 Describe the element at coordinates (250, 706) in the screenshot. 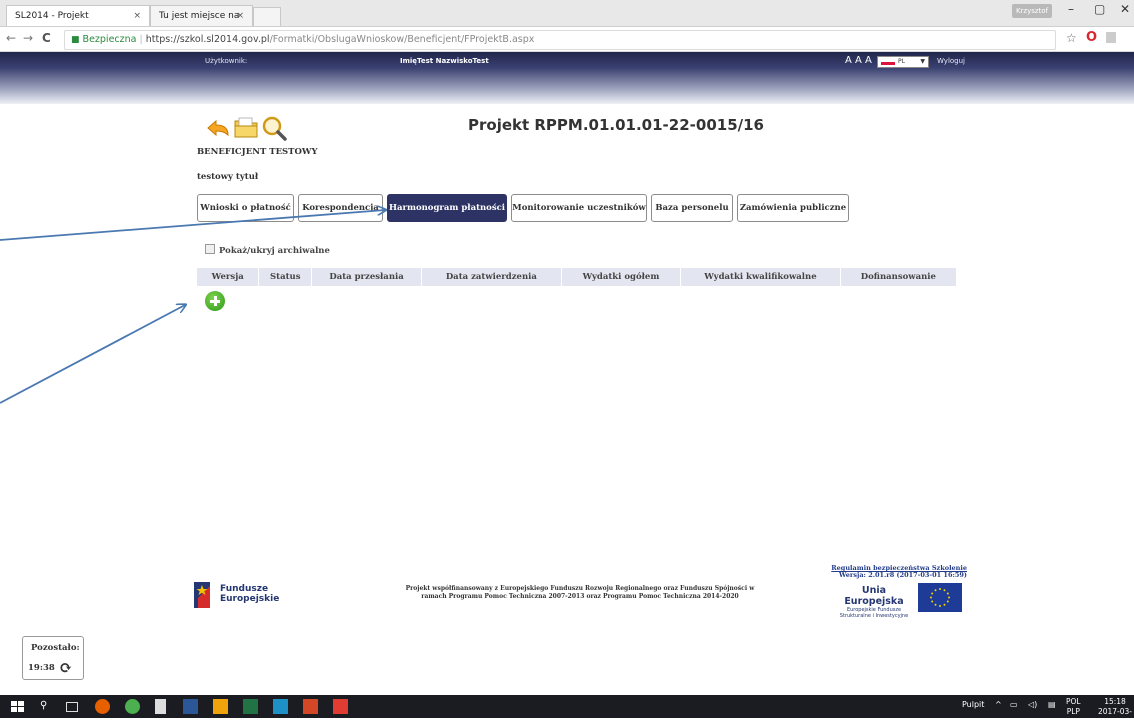

I see `excel-icon` at that location.